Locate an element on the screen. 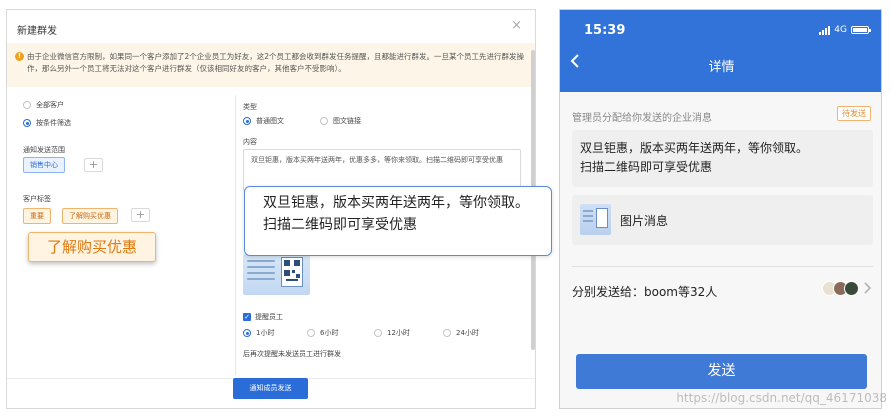  page-title: 详情 is located at coordinates (721, 67).